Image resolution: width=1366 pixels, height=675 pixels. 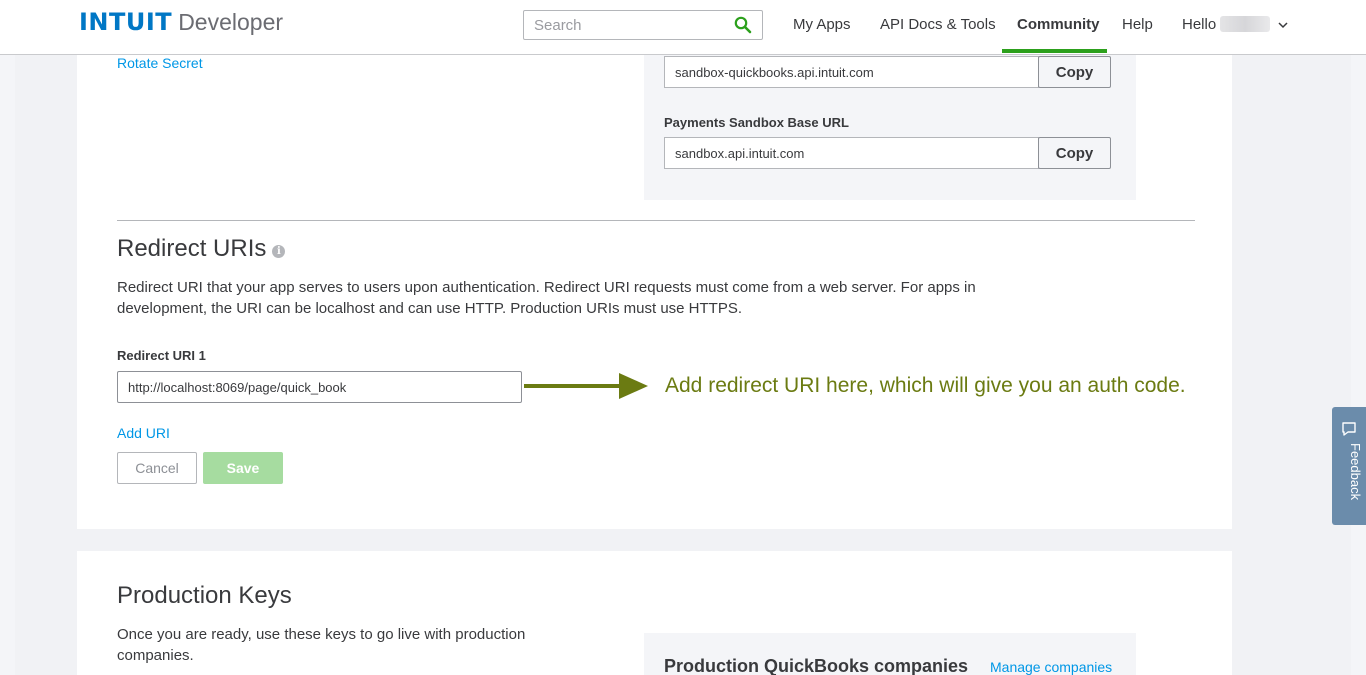 I want to click on chat-bubble-icon, so click(x=1349, y=429).